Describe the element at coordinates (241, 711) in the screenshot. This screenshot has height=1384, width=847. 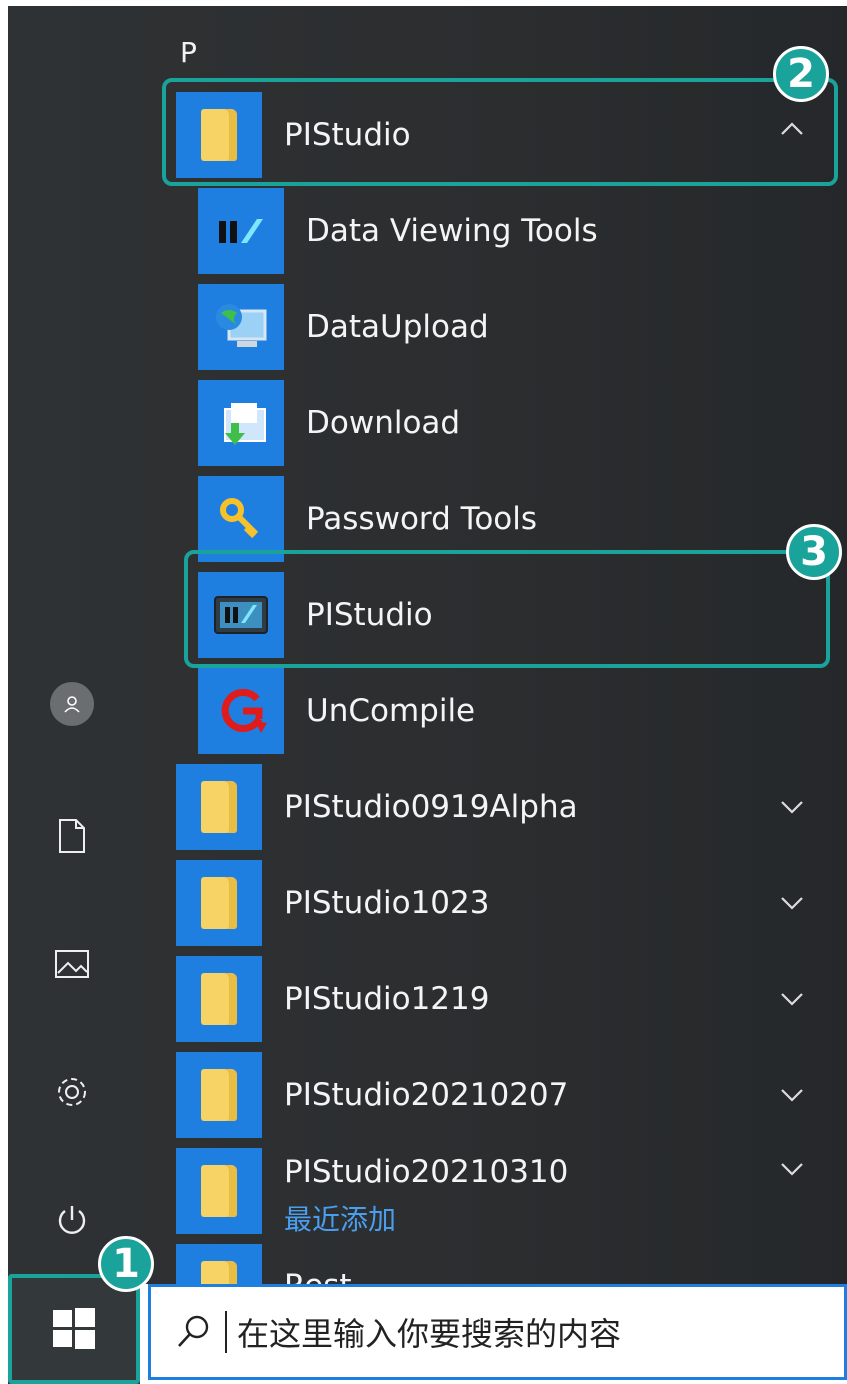
I see `uncompile-icon` at that location.